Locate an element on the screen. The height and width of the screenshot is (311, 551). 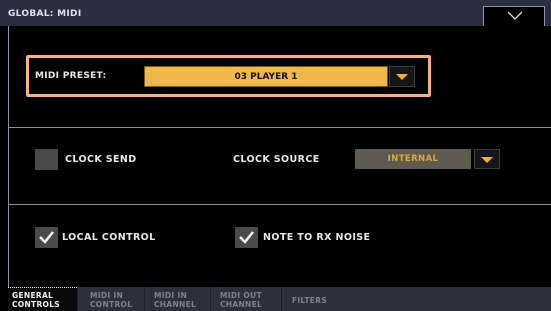
clock-source-dropdown-button is located at coordinates (487, 159).